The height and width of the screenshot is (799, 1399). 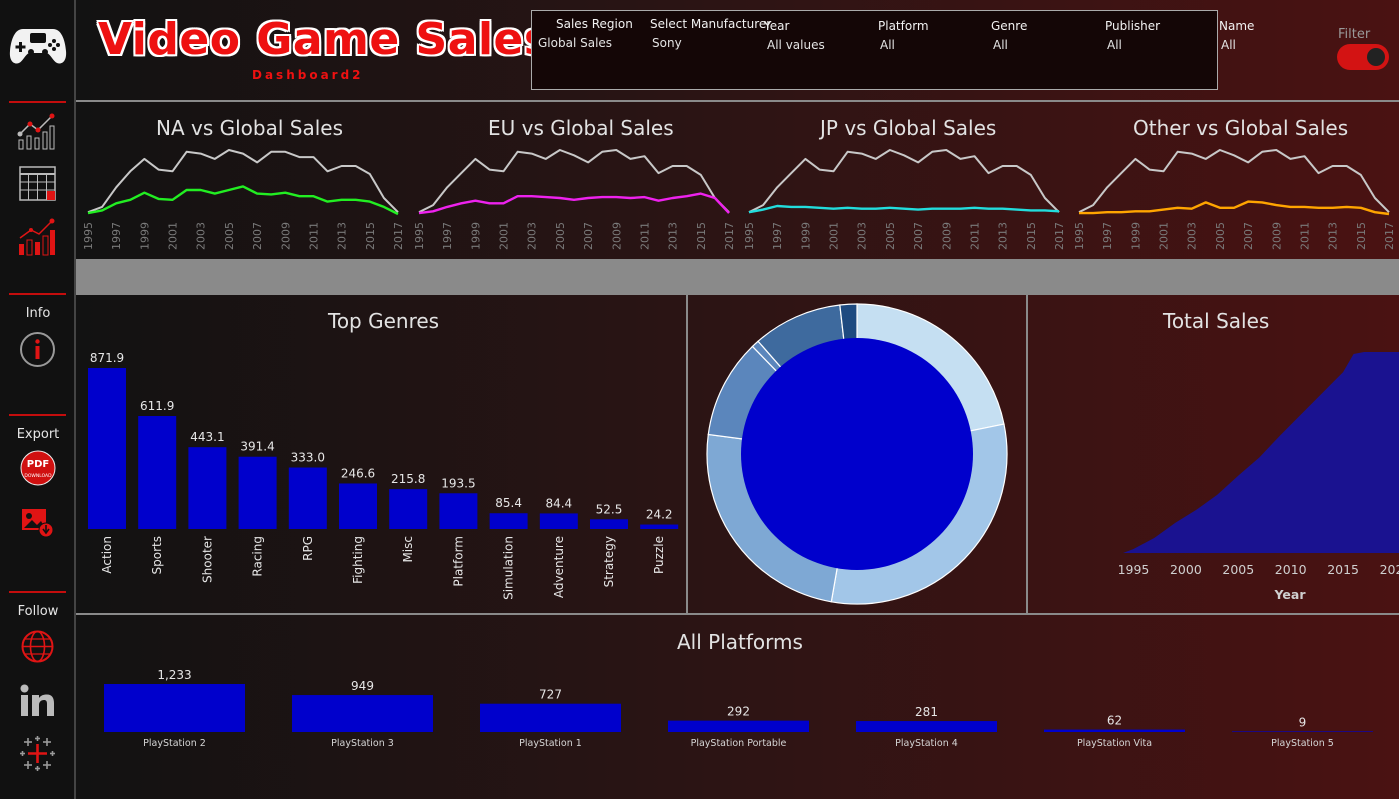 I want to click on filter-name: Name All, so click(x=1236, y=35).